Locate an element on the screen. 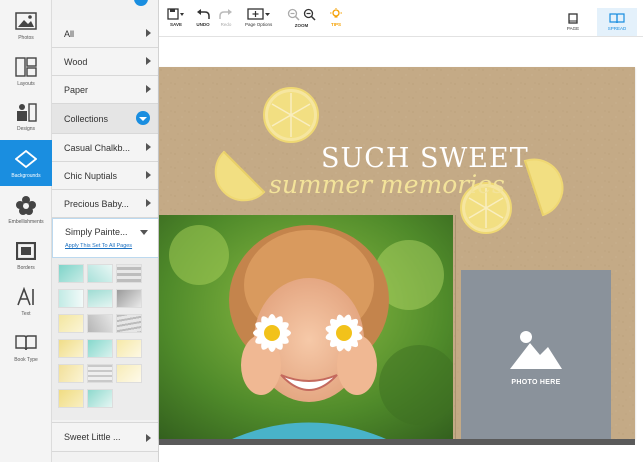 This screenshot has height=462, width=643. category-all: All is located at coordinates (105, 34).